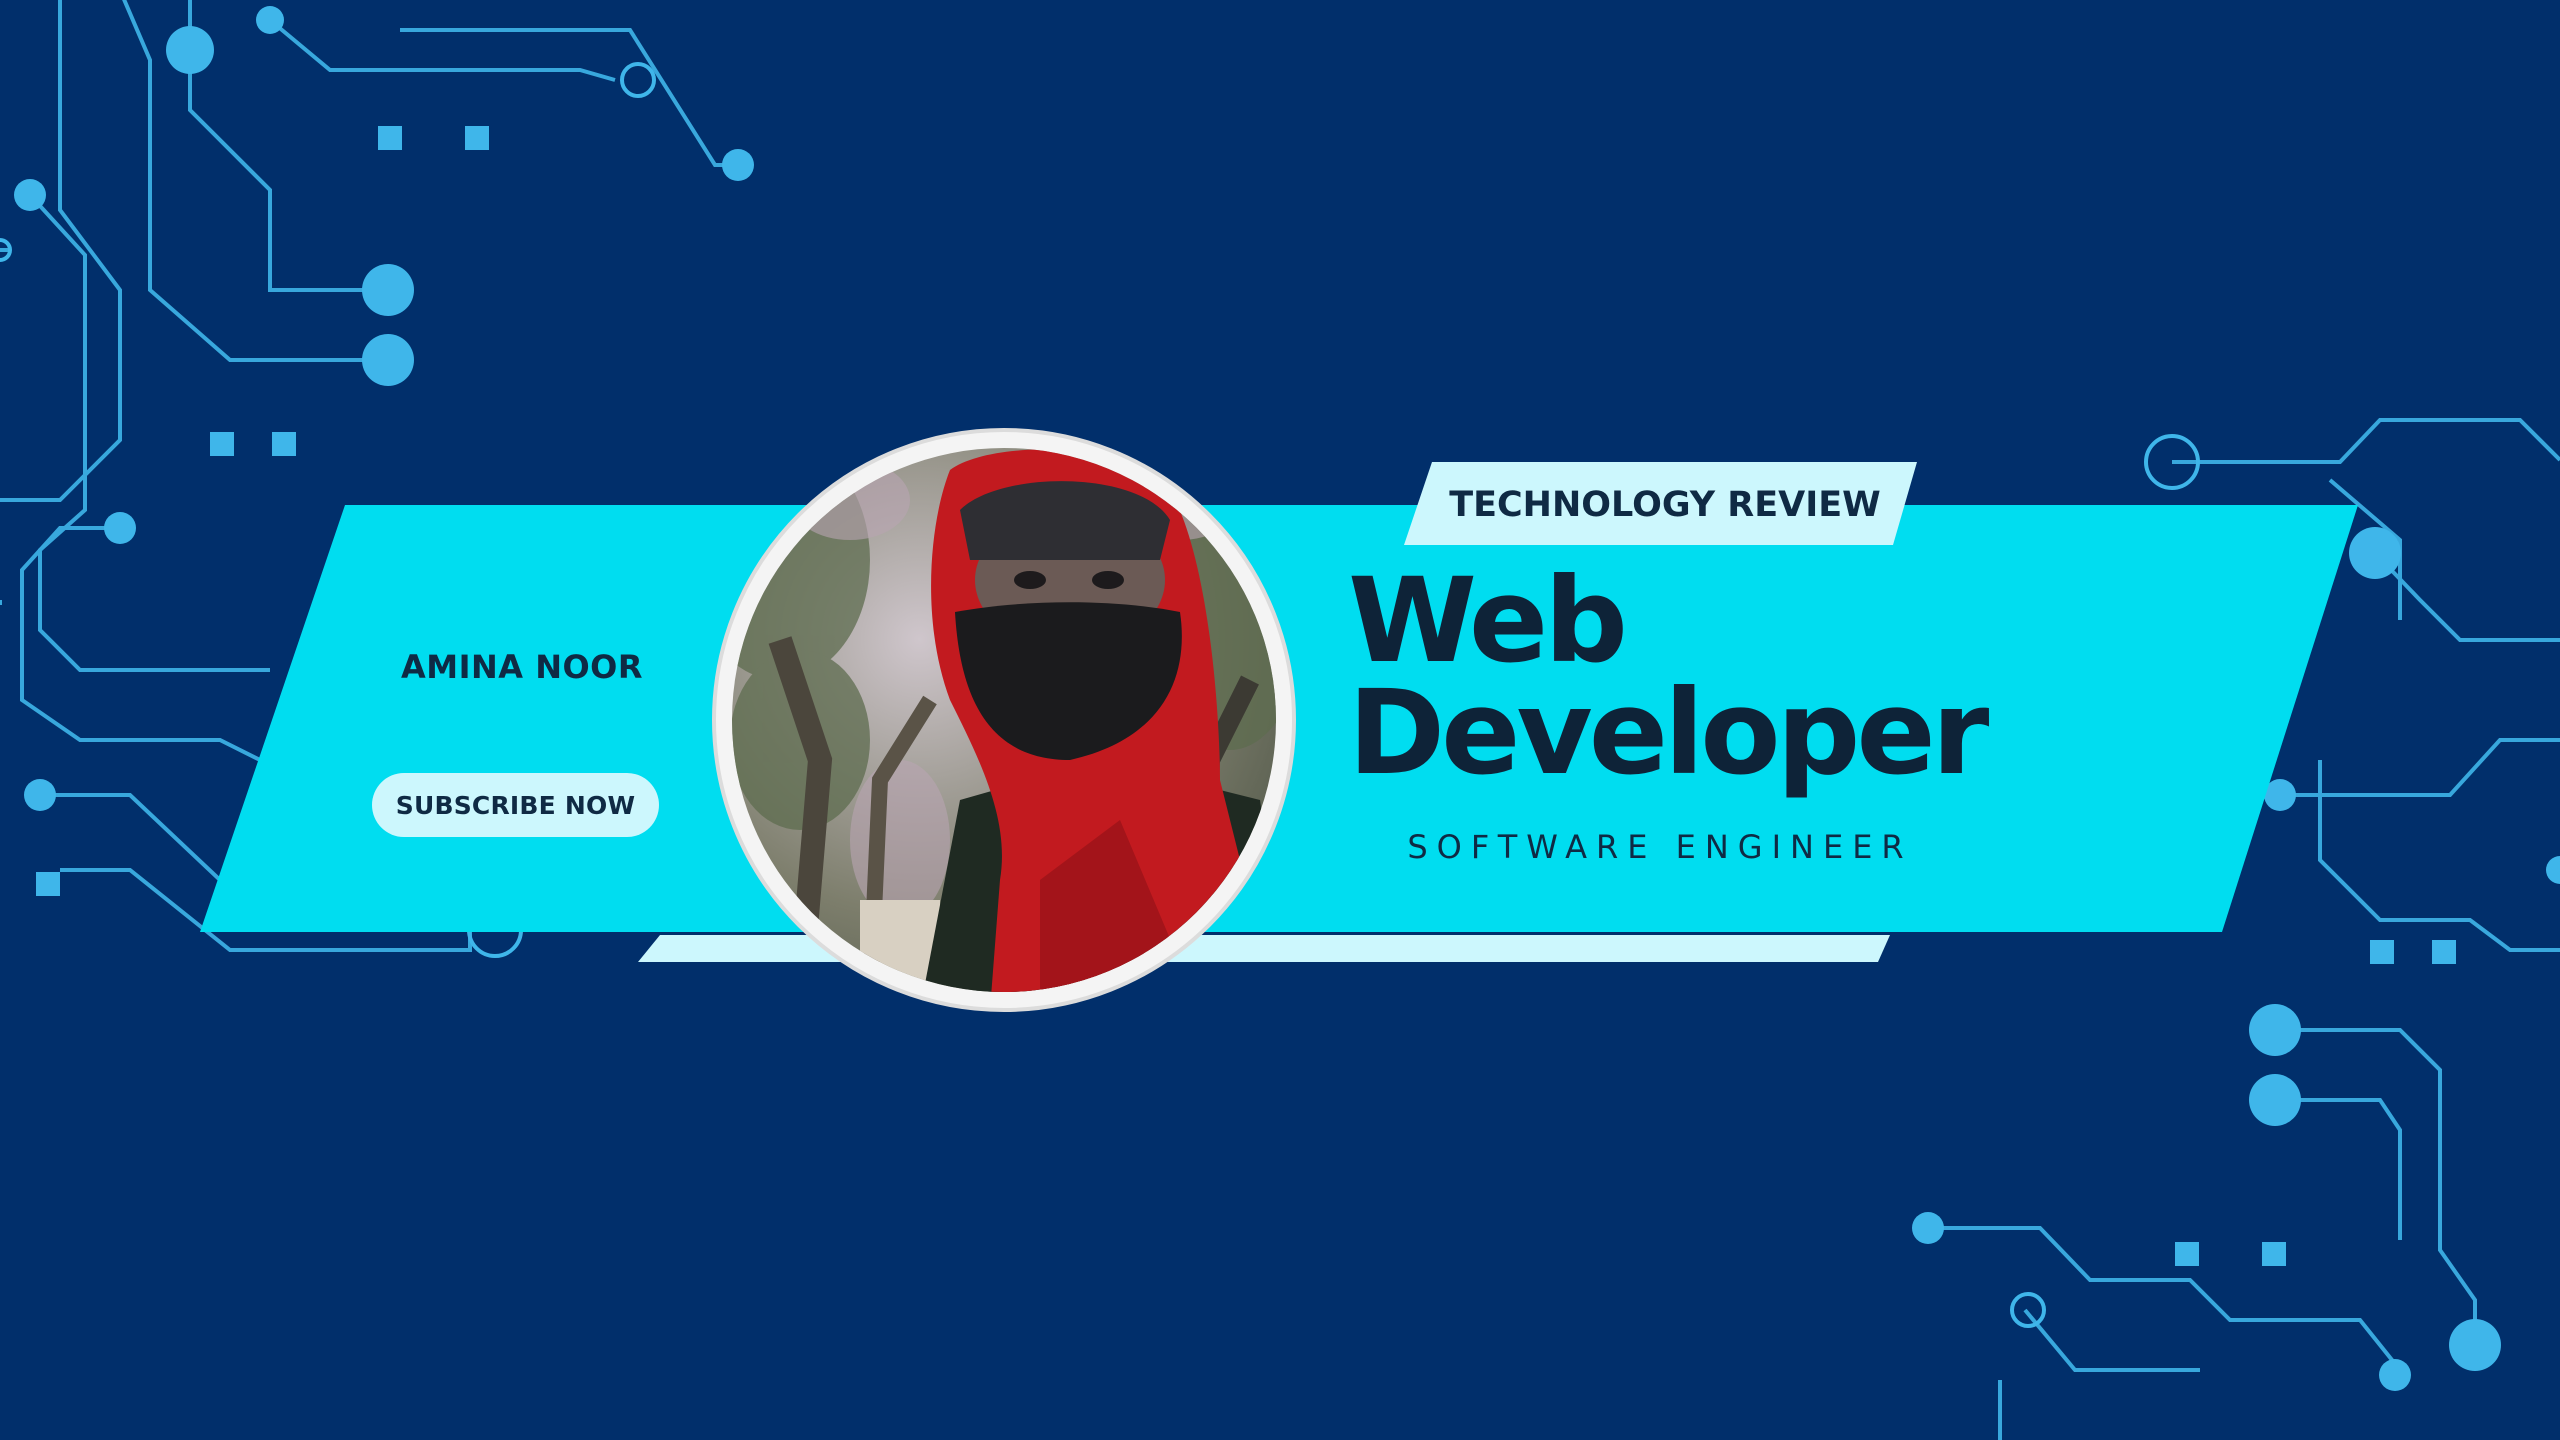 This screenshot has width=2560, height=1440. Describe the element at coordinates (1665, 505) in the screenshot. I see `category-tag: TECHNOLOGY REVIEW` at that location.